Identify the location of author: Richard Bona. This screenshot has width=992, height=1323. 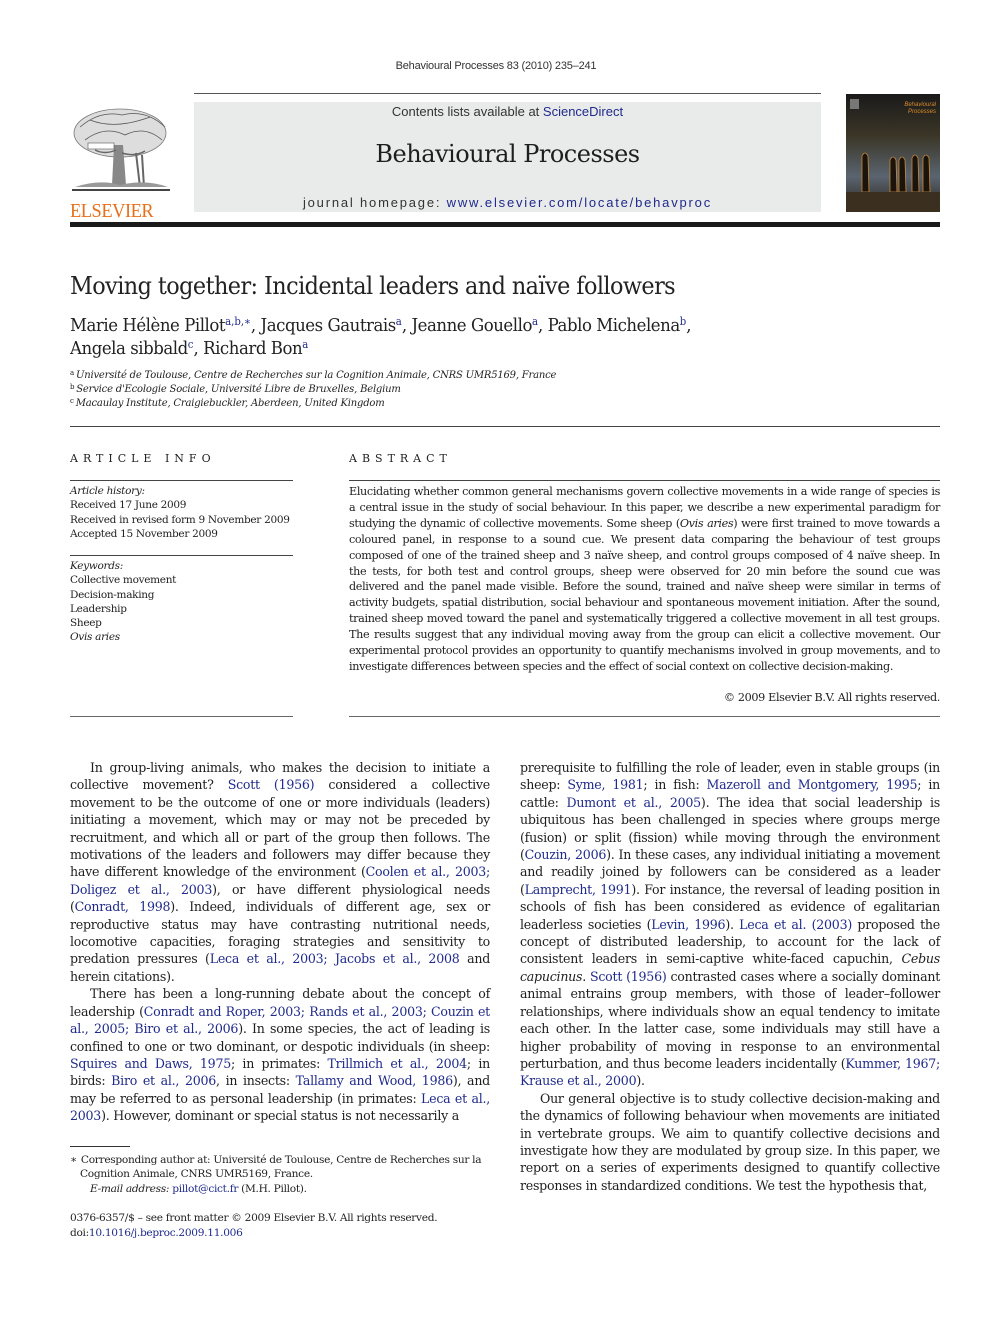
(255, 348).